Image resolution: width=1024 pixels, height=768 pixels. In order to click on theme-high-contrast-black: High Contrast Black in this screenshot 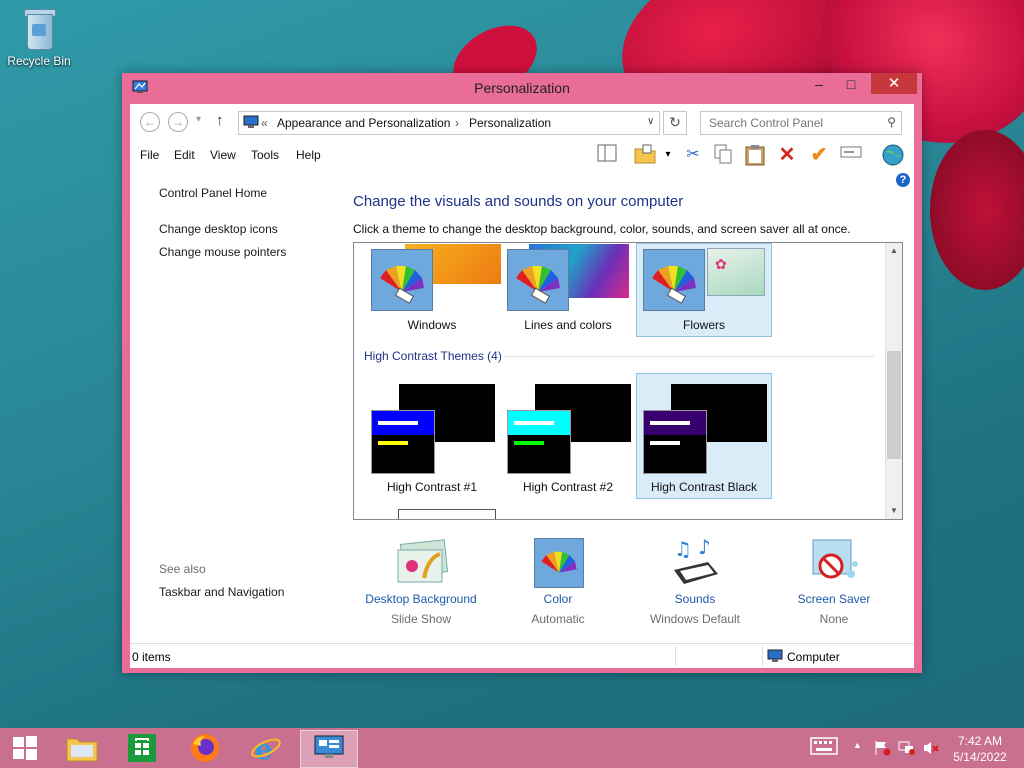, I will do `click(704, 436)`.